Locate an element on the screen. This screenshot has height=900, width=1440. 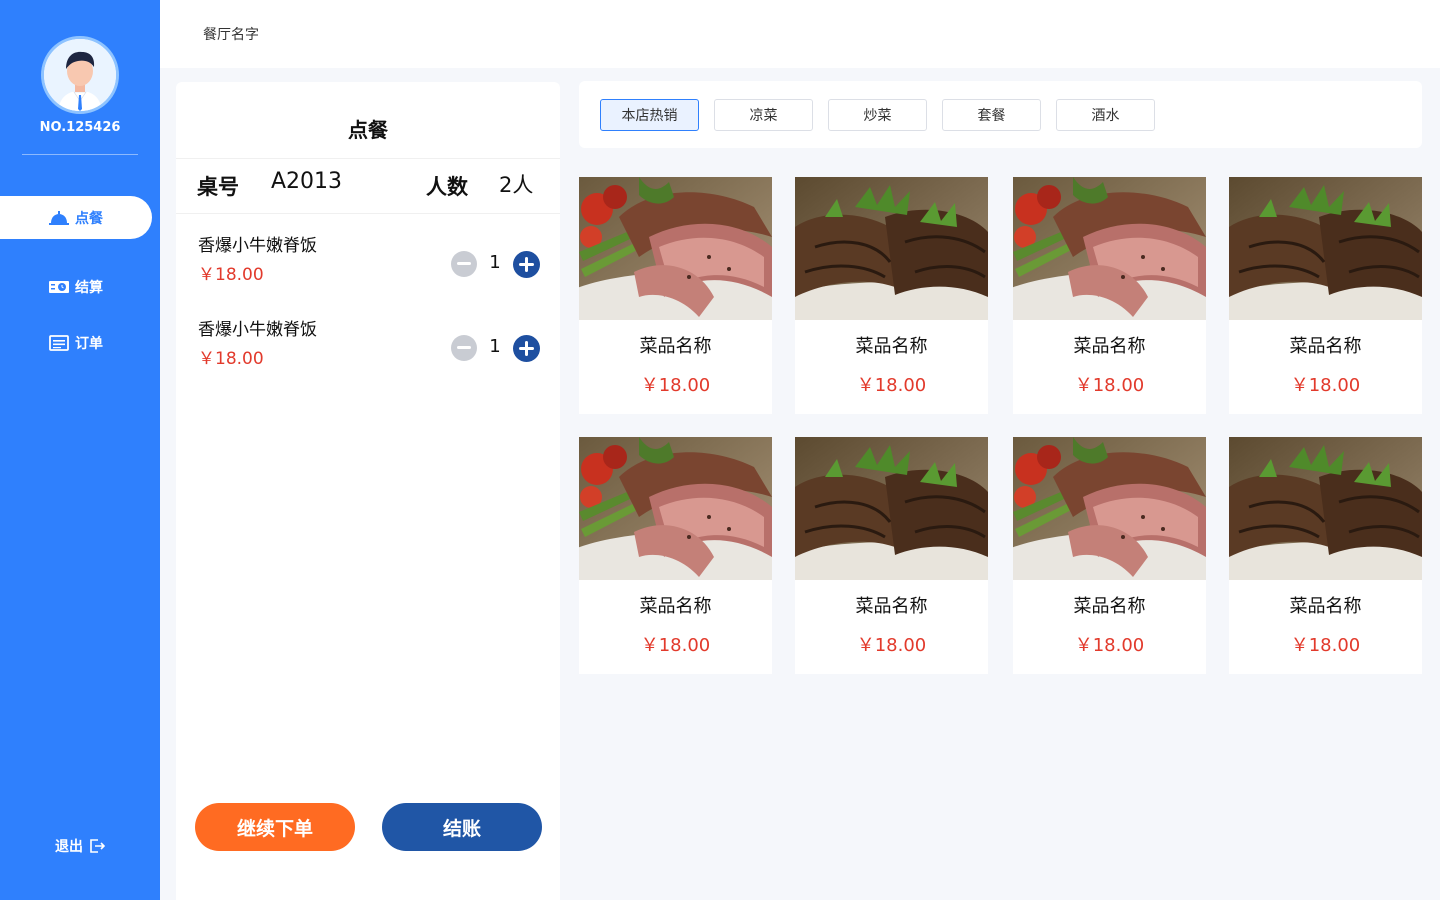
logout-icon is located at coordinates (97, 846).